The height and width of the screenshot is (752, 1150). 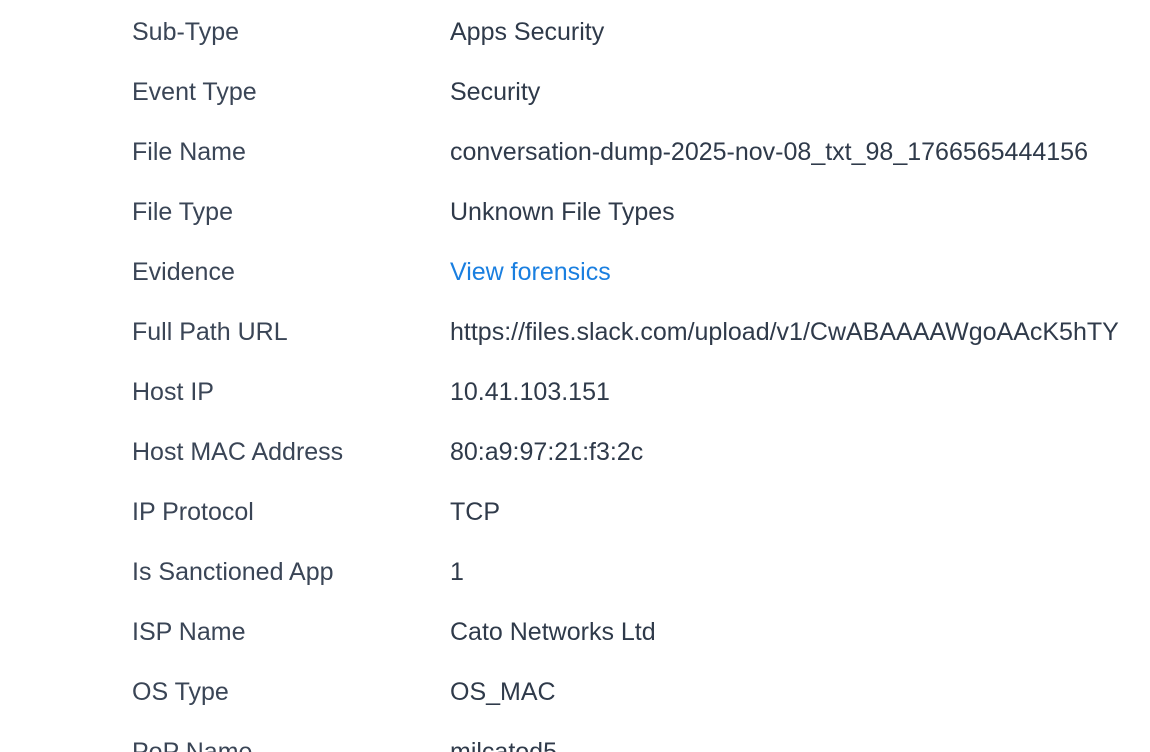 What do you see at coordinates (189, 152) in the screenshot?
I see `file-name-label: File Name` at bounding box center [189, 152].